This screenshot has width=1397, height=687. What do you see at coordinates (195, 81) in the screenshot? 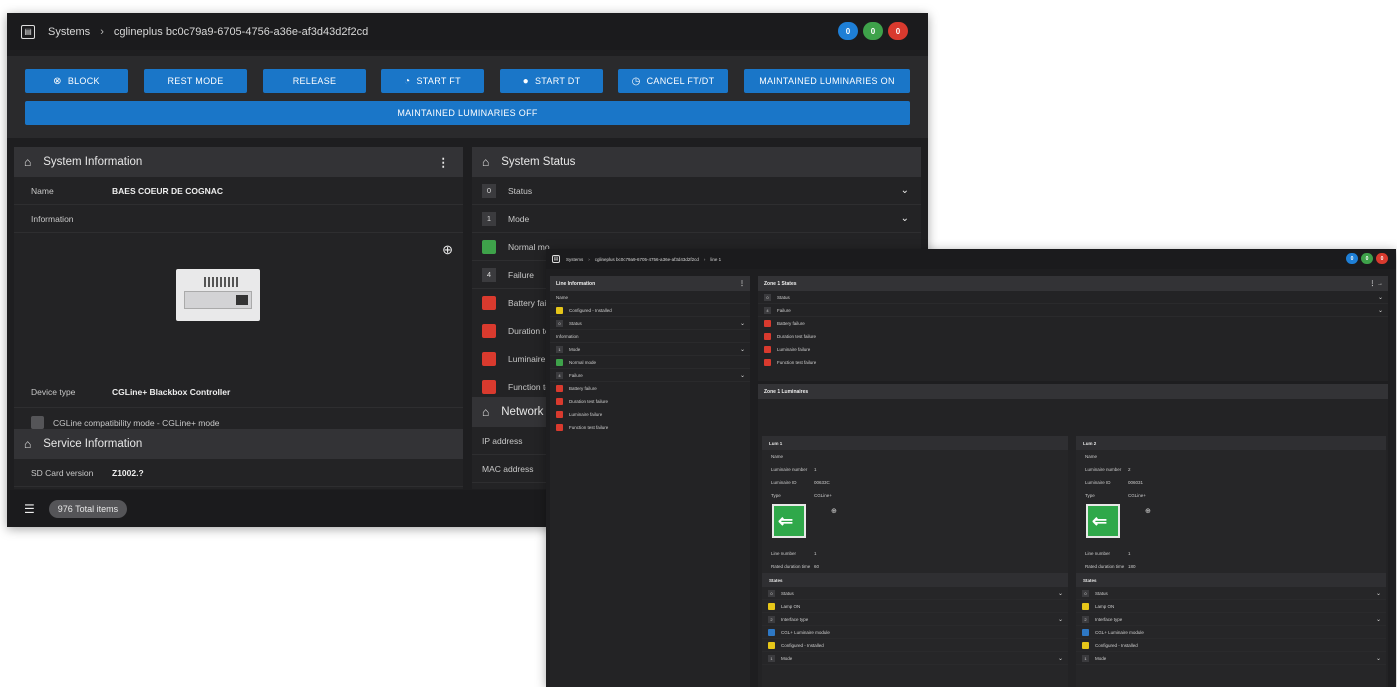
I see `rest-mode-button: REST MODE` at bounding box center [195, 81].